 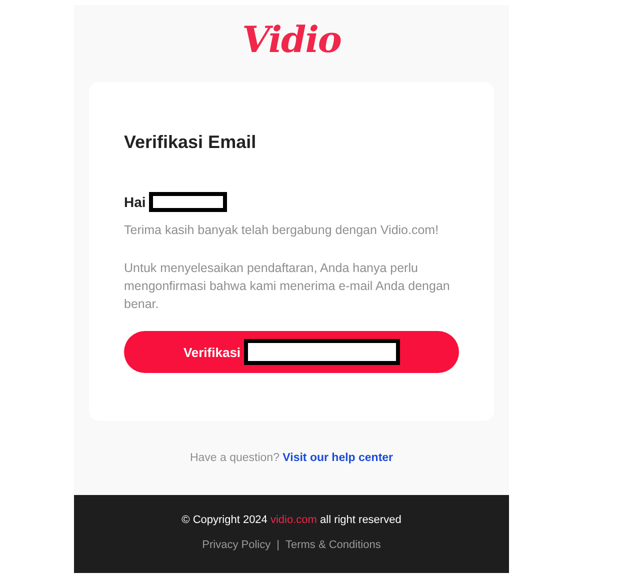 What do you see at coordinates (338, 458) in the screenshot?
I see `help-center-link: Visit our help center` at bounding box center [338, 458].